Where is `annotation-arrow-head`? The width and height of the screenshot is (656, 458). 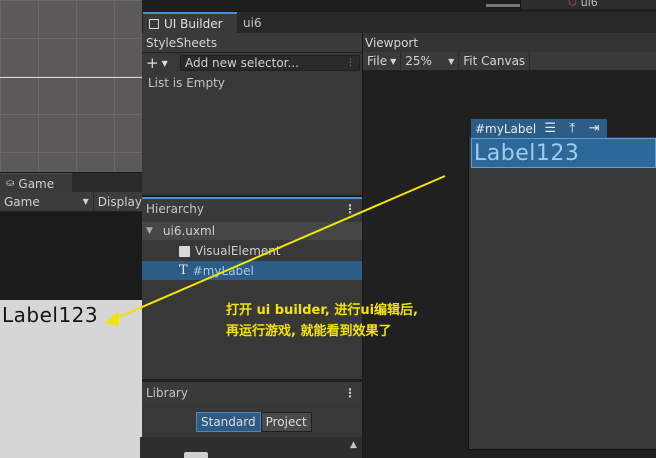
annotation-arrow-head is located at coordinates (111, 318).